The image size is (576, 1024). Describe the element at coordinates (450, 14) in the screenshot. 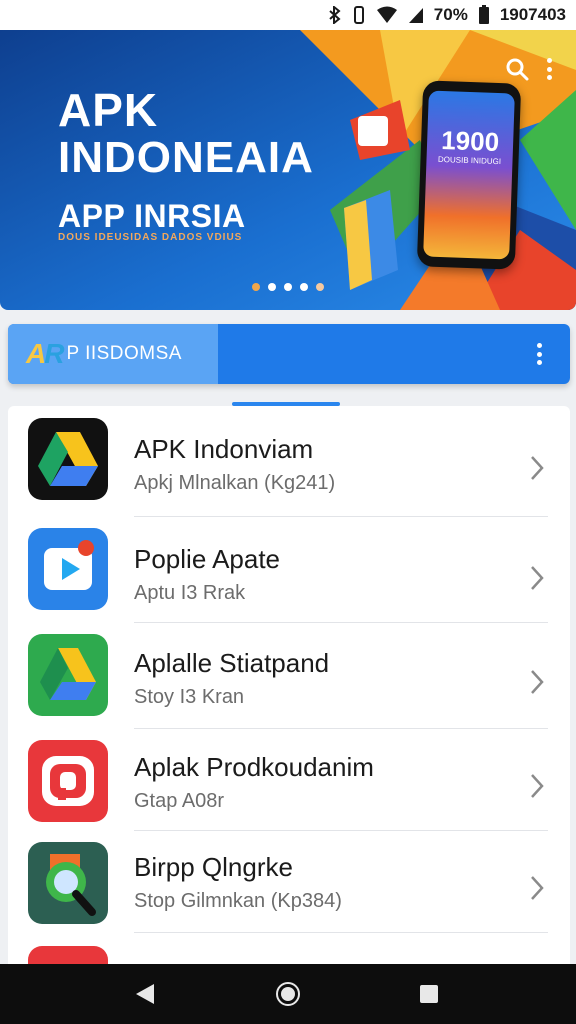

I see `battery-percent: 70%` at that location.